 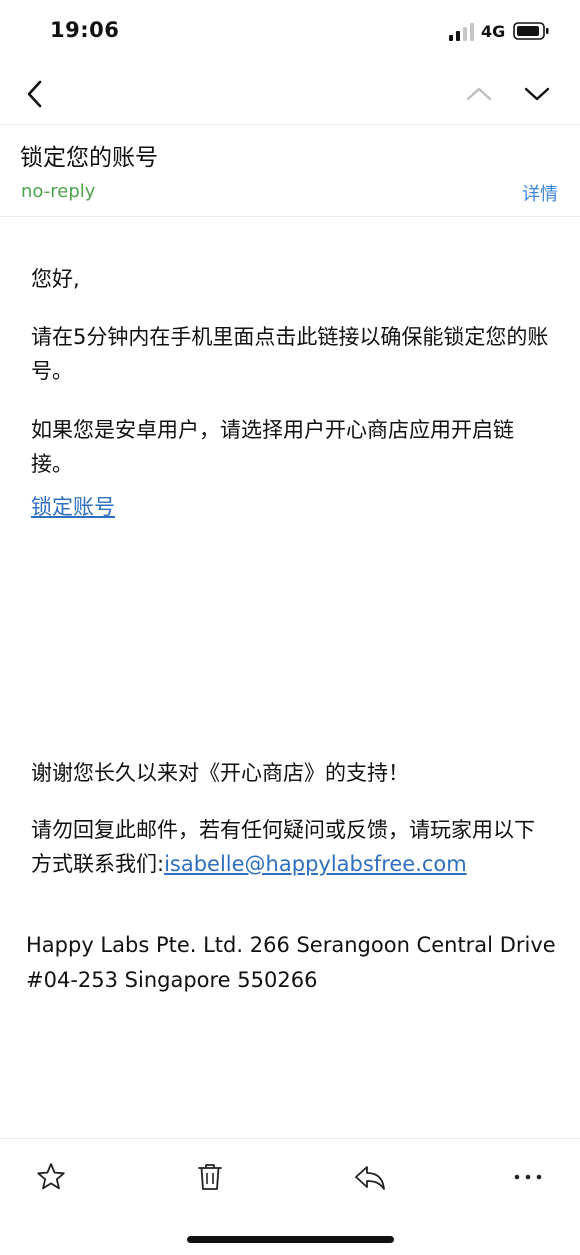 I want to click on chevron-left-icon, so click(x=34, y=94).